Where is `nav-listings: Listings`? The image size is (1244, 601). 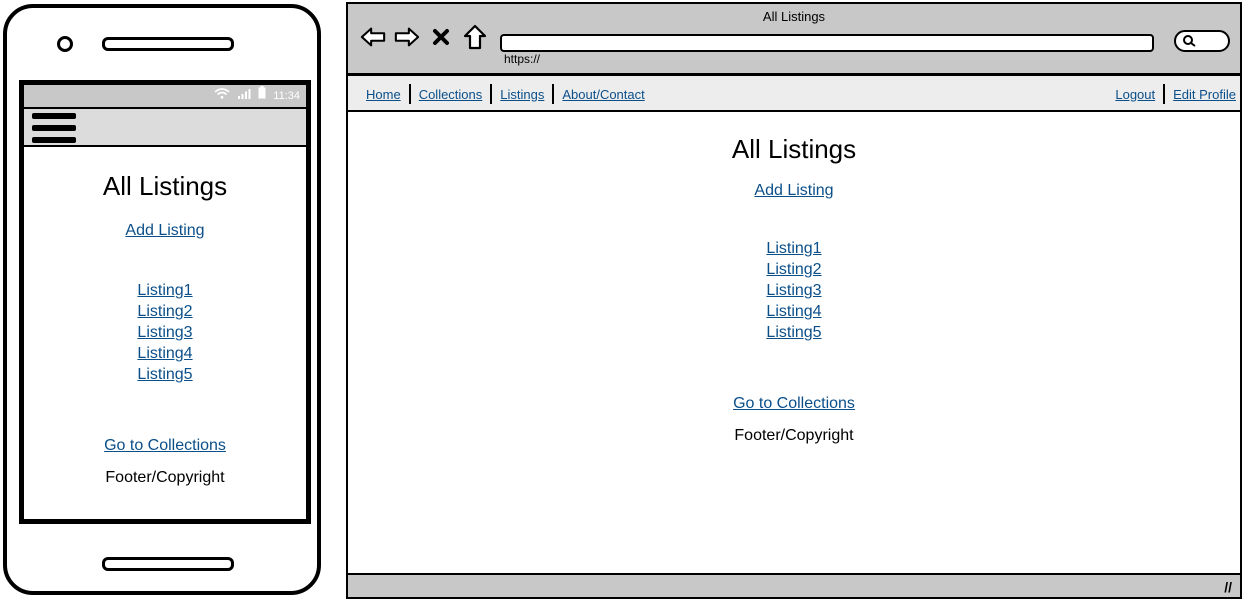 nav-listings: Listings is located at coordinates (522, 94).